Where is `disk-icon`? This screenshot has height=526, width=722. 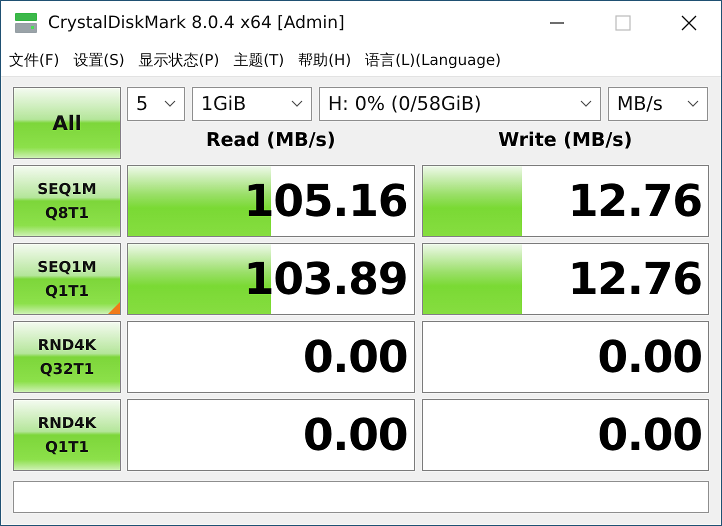 disk-icon is located at coordinates (26, 23).